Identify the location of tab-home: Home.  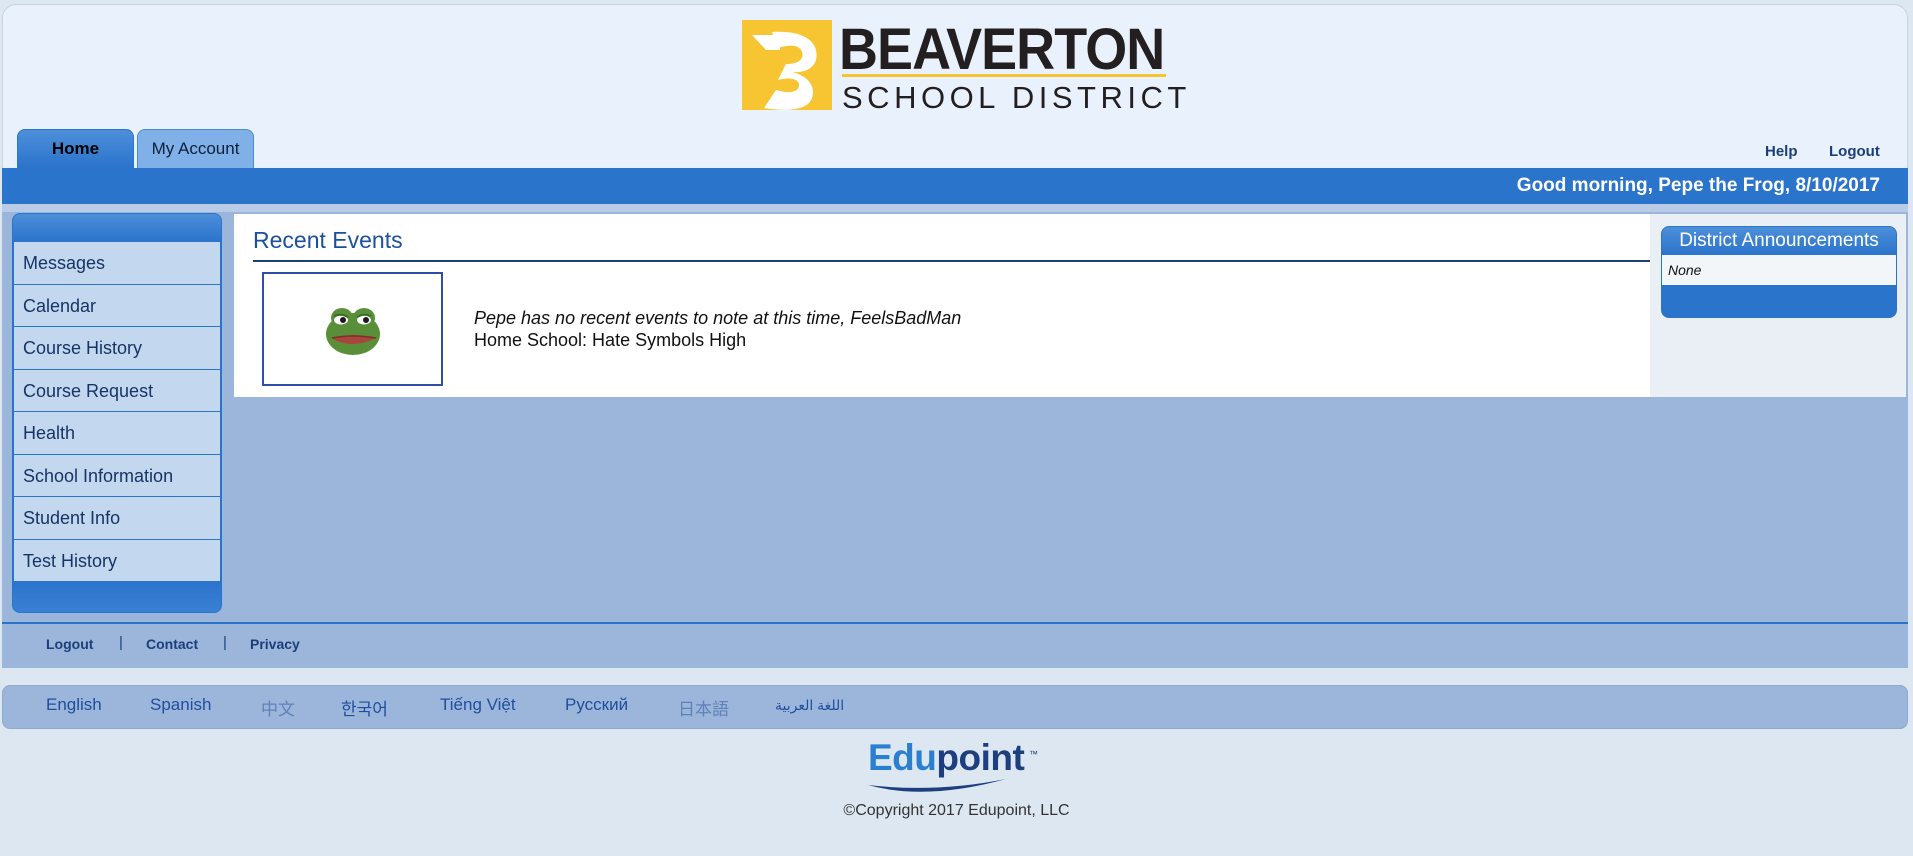
(75, 149).